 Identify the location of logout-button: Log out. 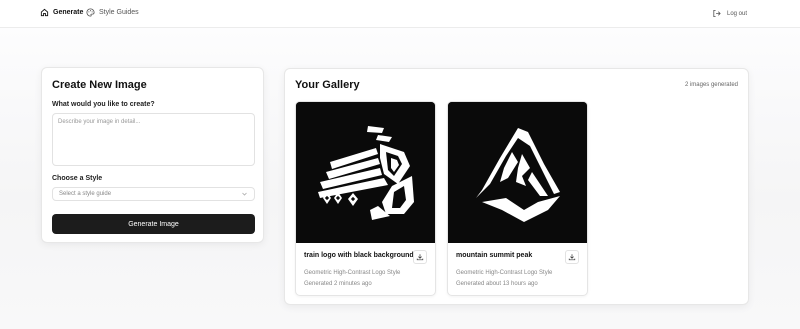
(729, 13).